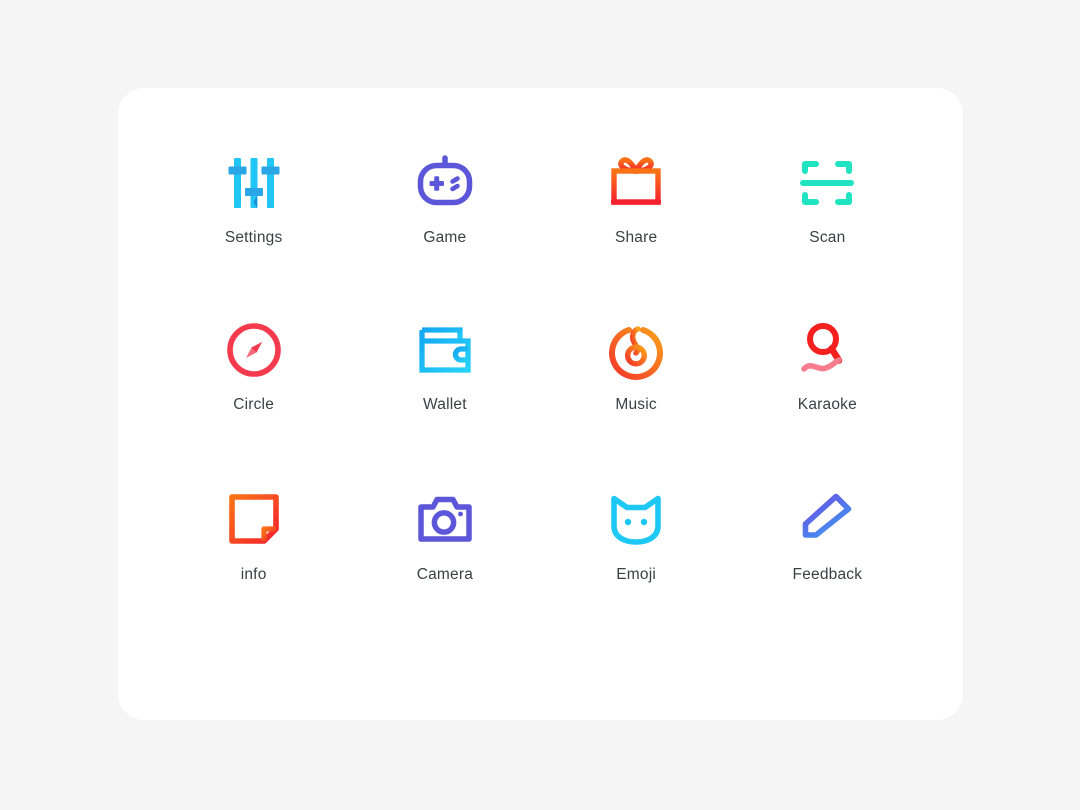  I want to click on grid-item-camera: Camera, so click(444, 574).